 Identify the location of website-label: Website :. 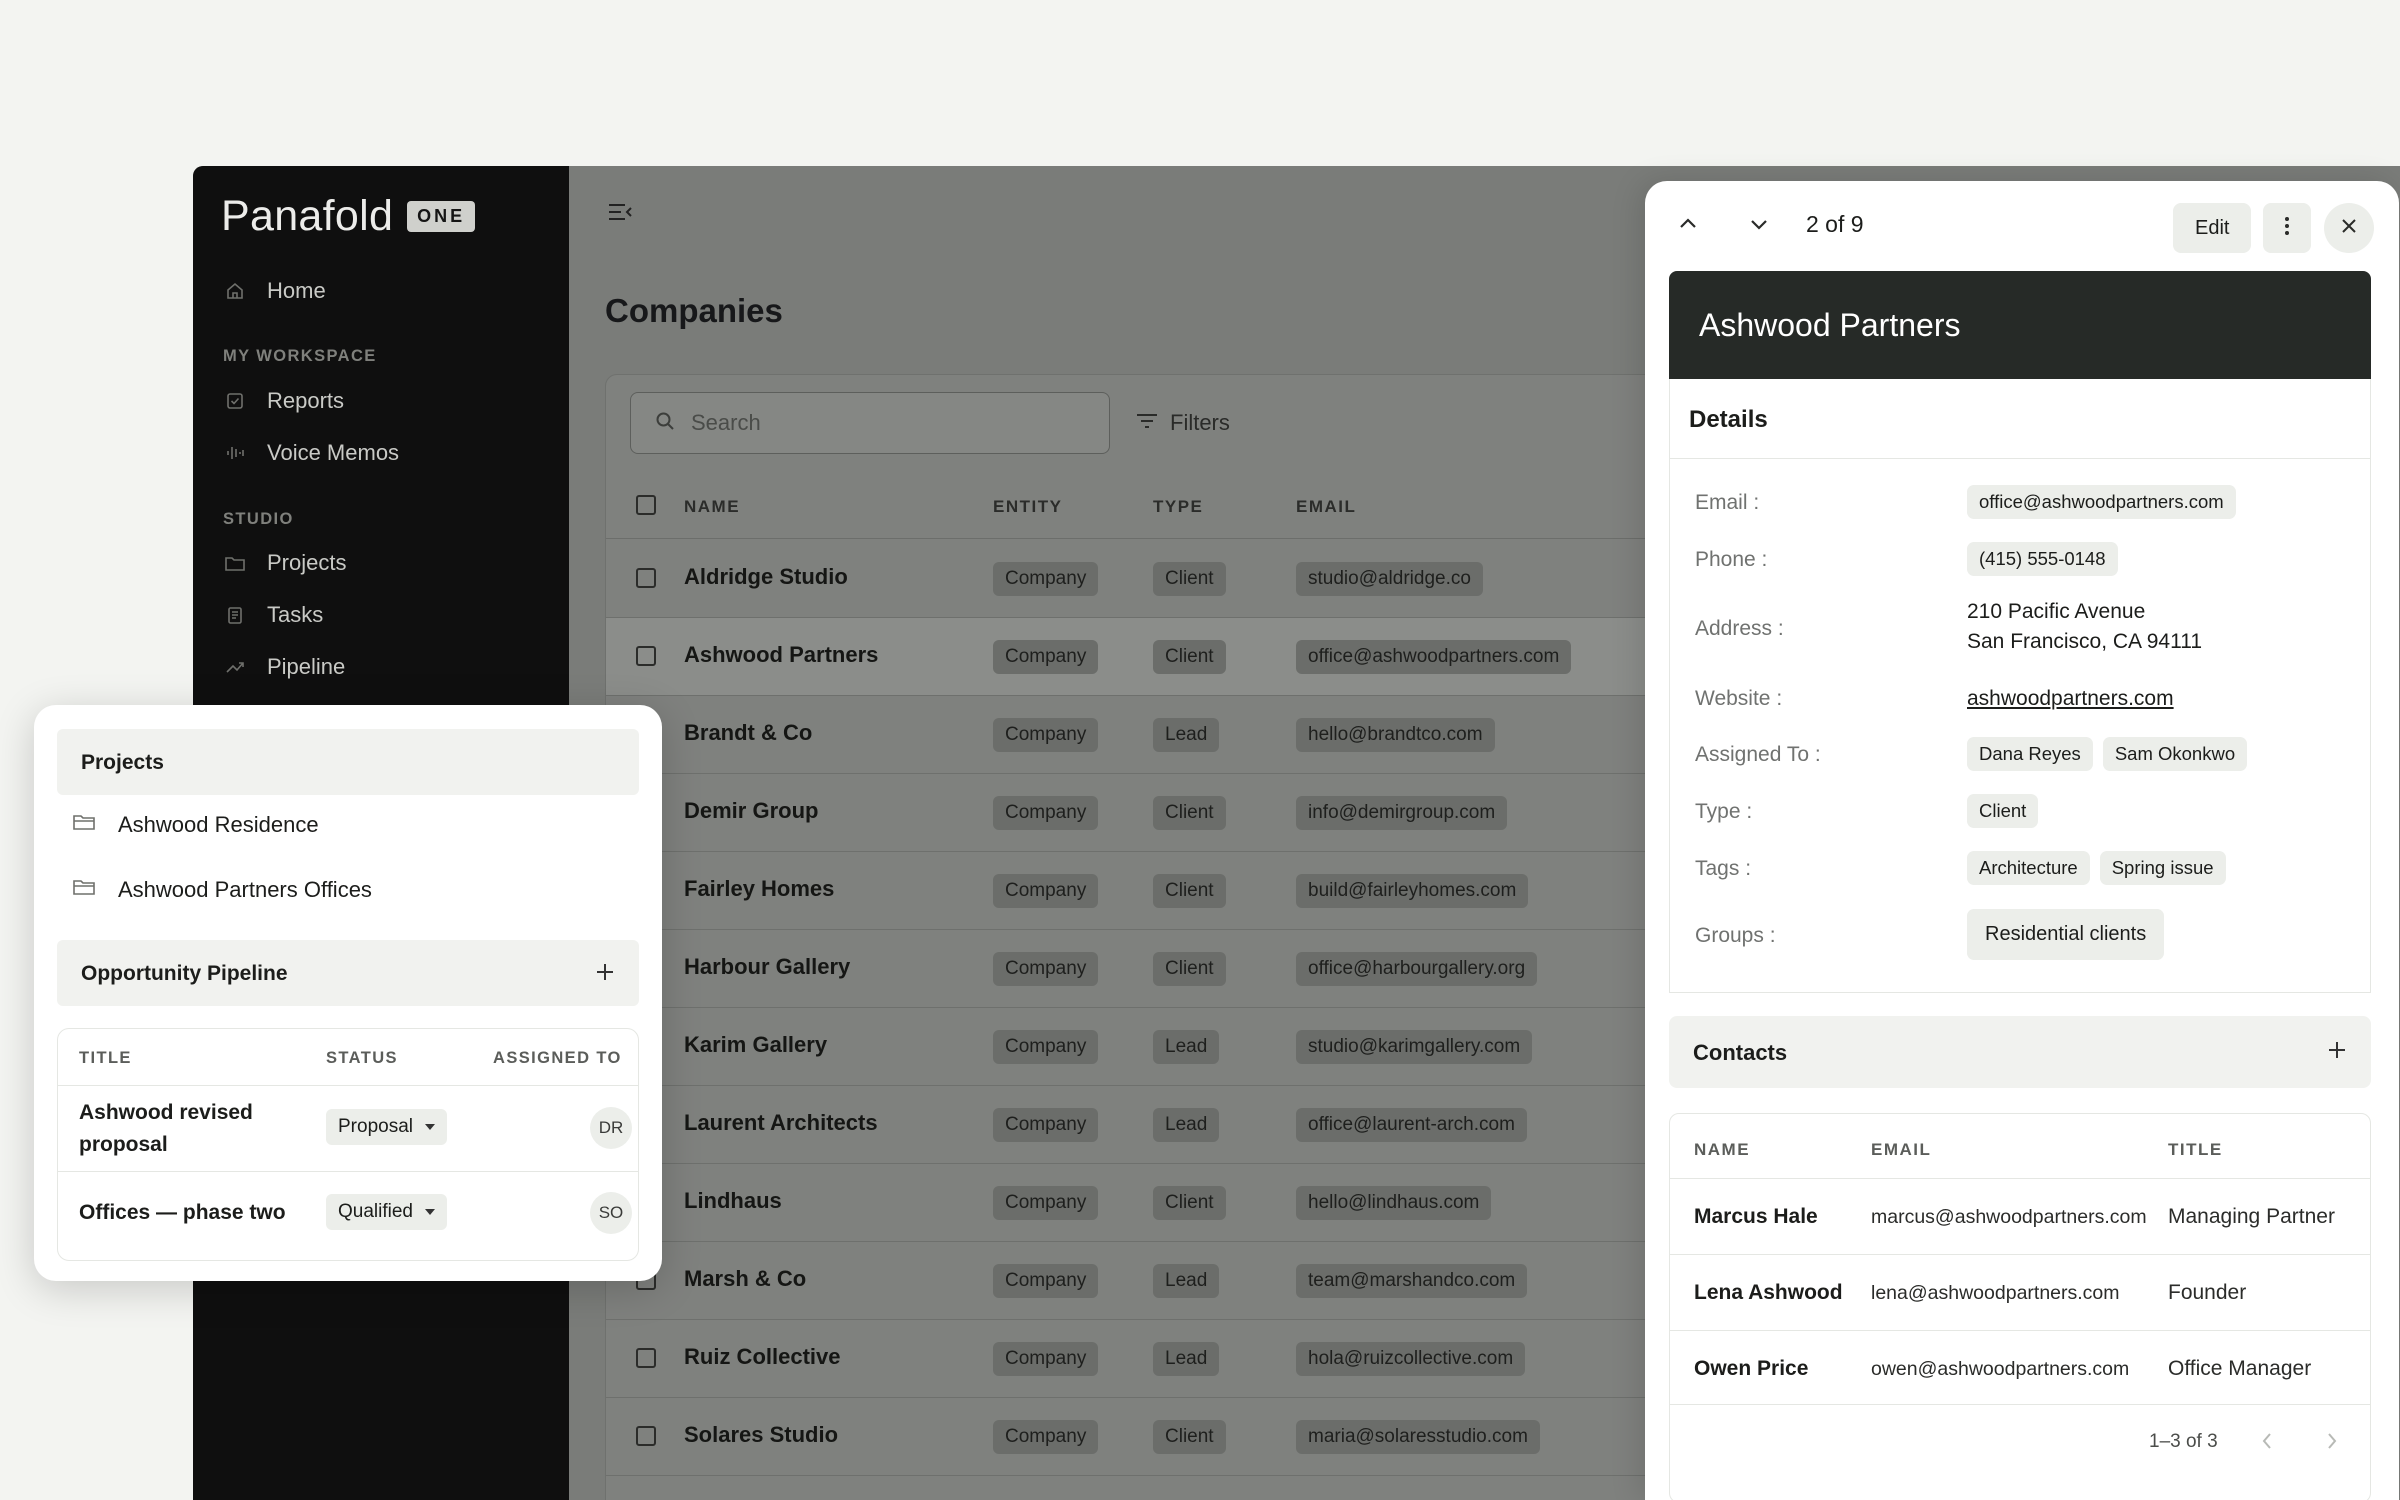
(1739, 698).